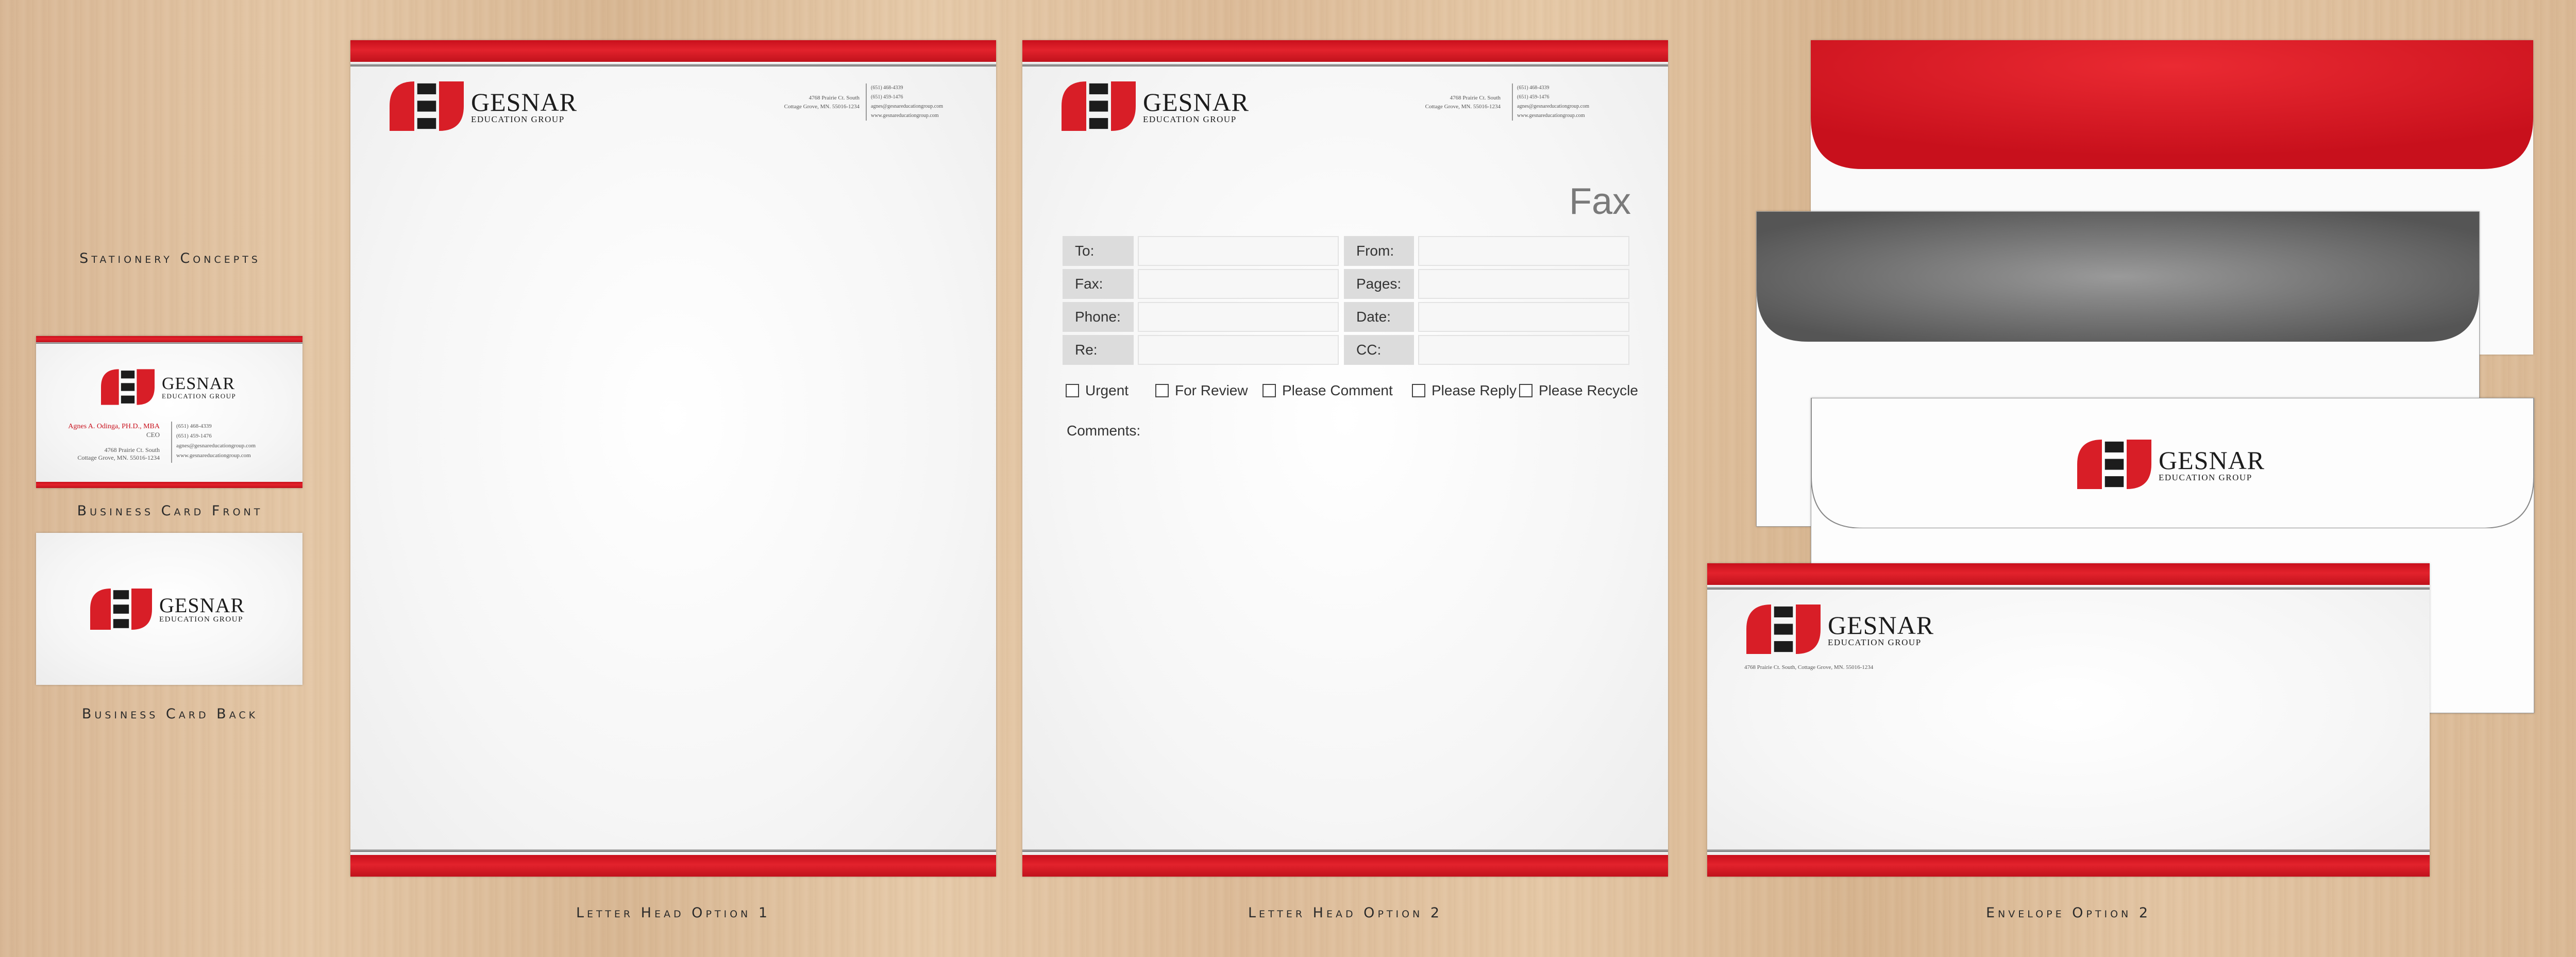 The image size is (2576, 957). Describe the element at coordinates (1512, 102) in the screenshot. I see `fax-divider` at that location.